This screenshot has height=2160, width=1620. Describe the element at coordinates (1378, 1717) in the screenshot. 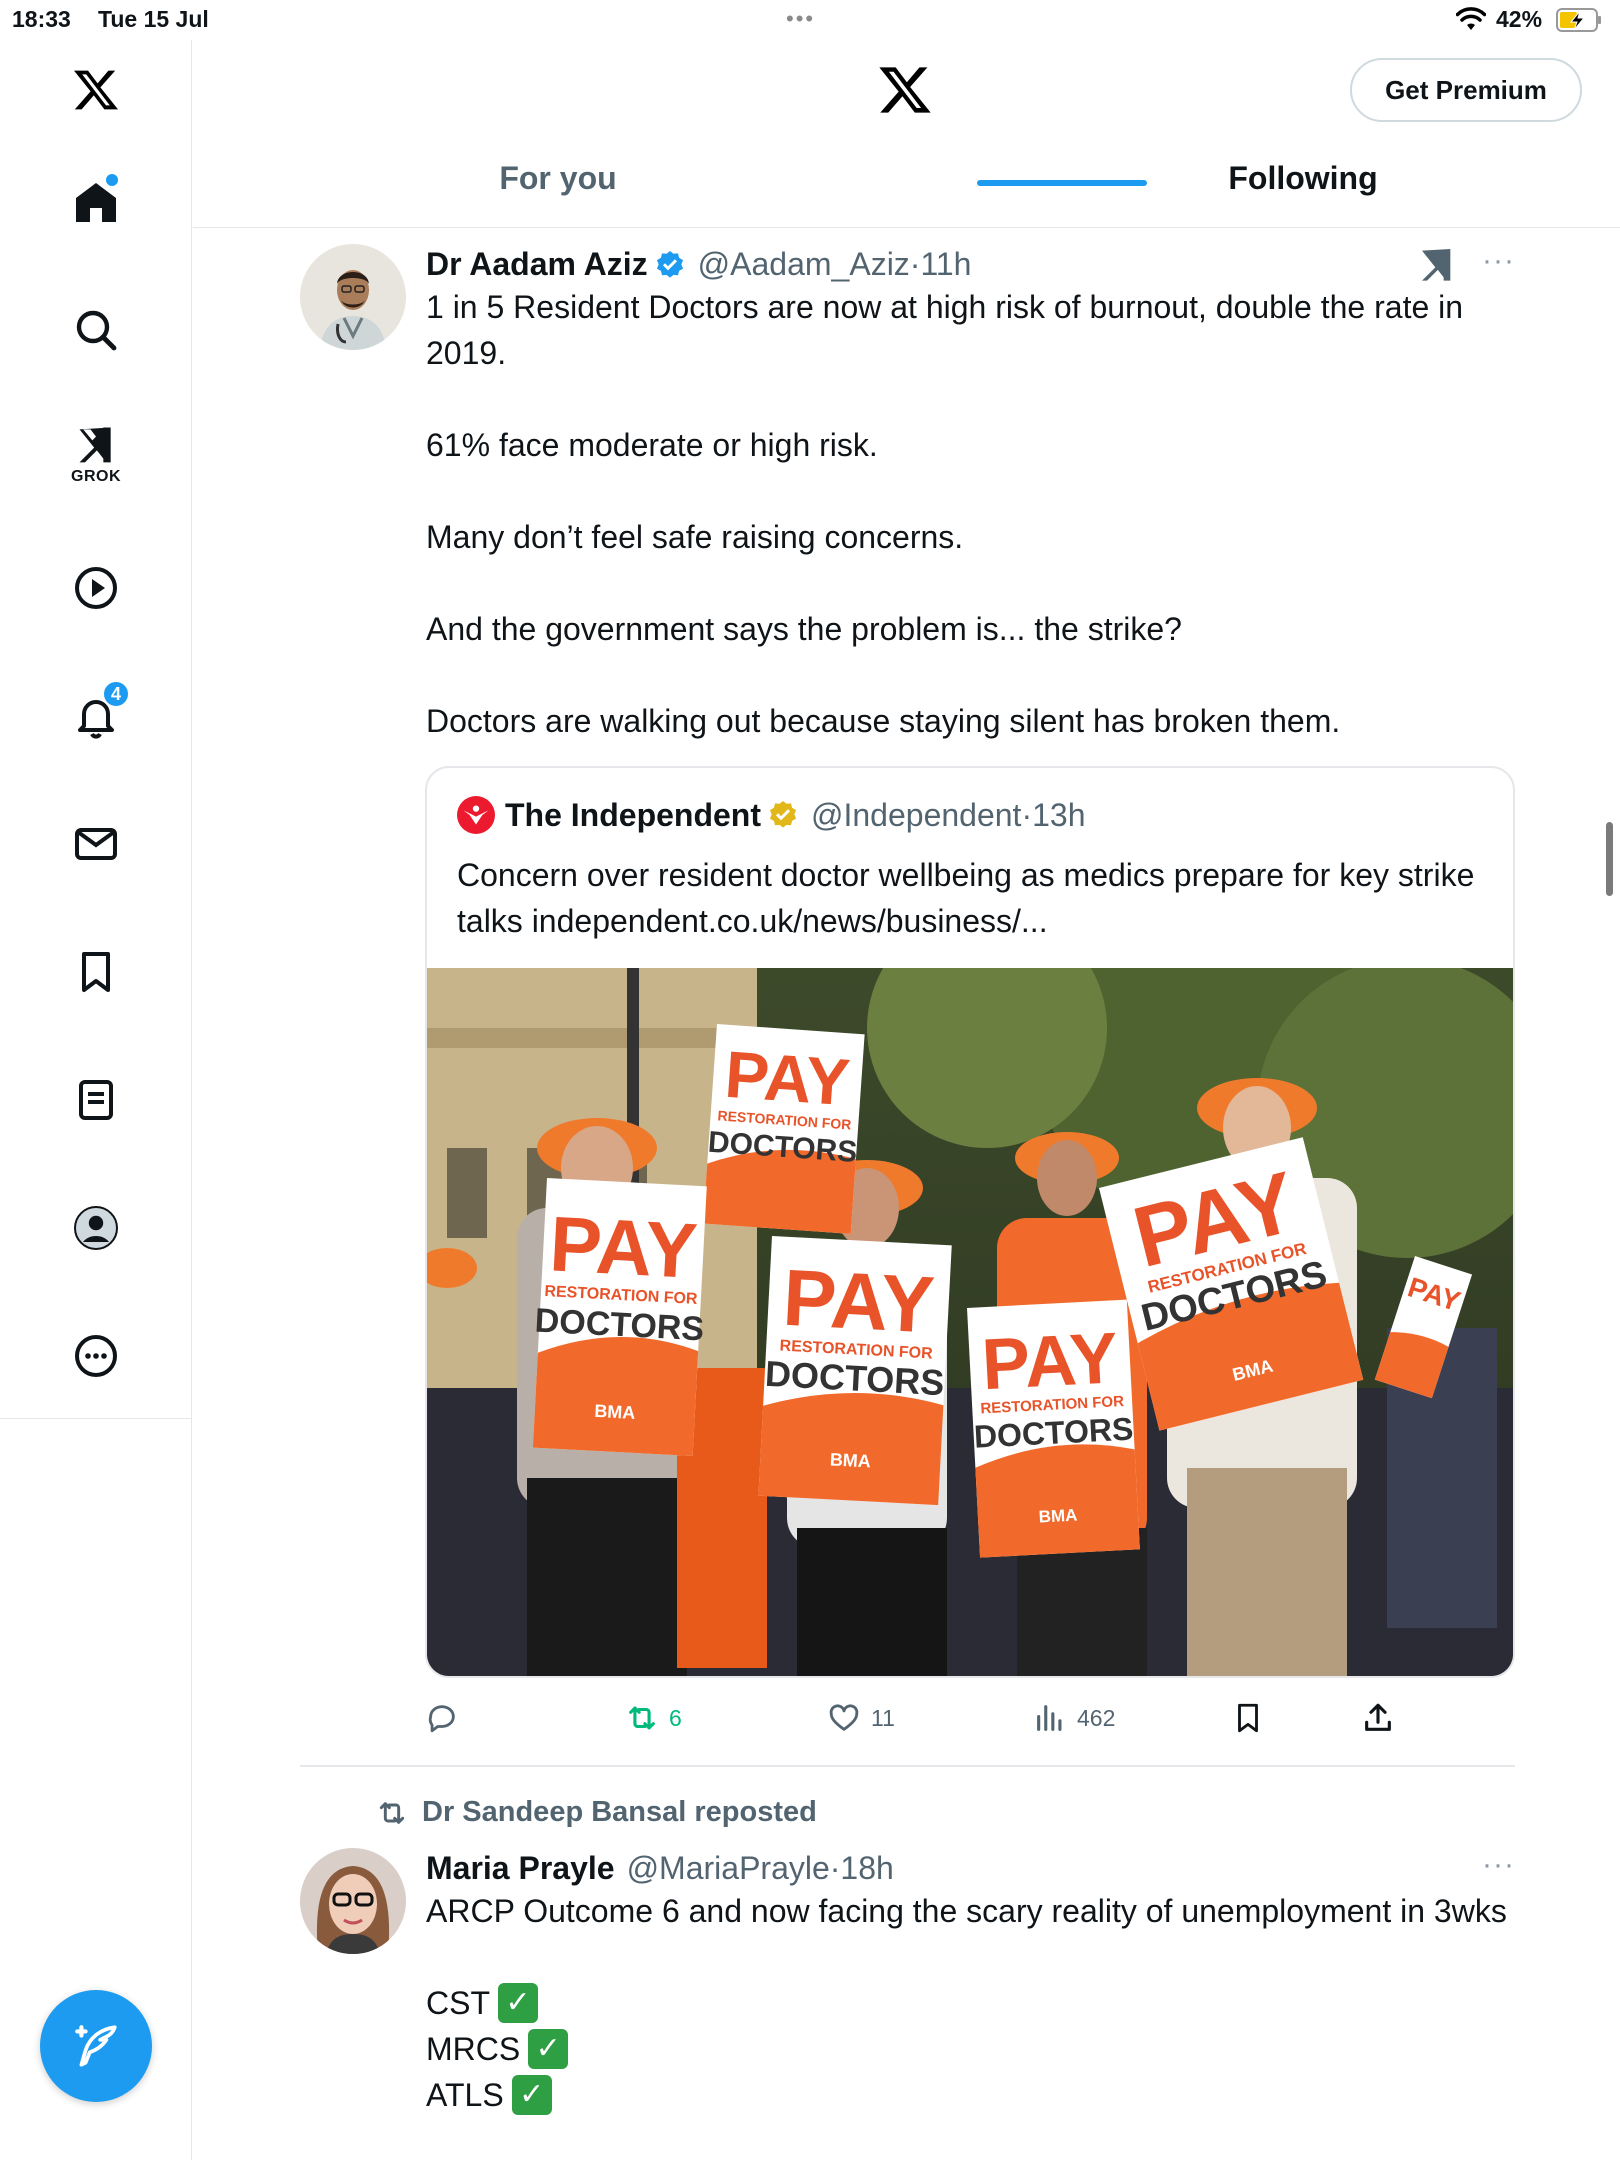

I see `share-upload-icon` at that location.